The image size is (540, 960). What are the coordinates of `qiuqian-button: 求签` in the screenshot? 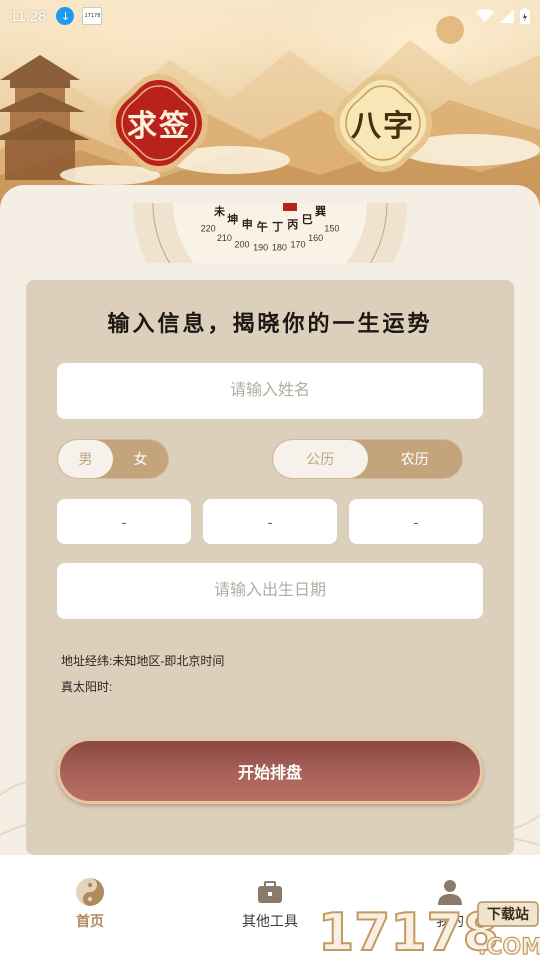 It's located at (159, 123).